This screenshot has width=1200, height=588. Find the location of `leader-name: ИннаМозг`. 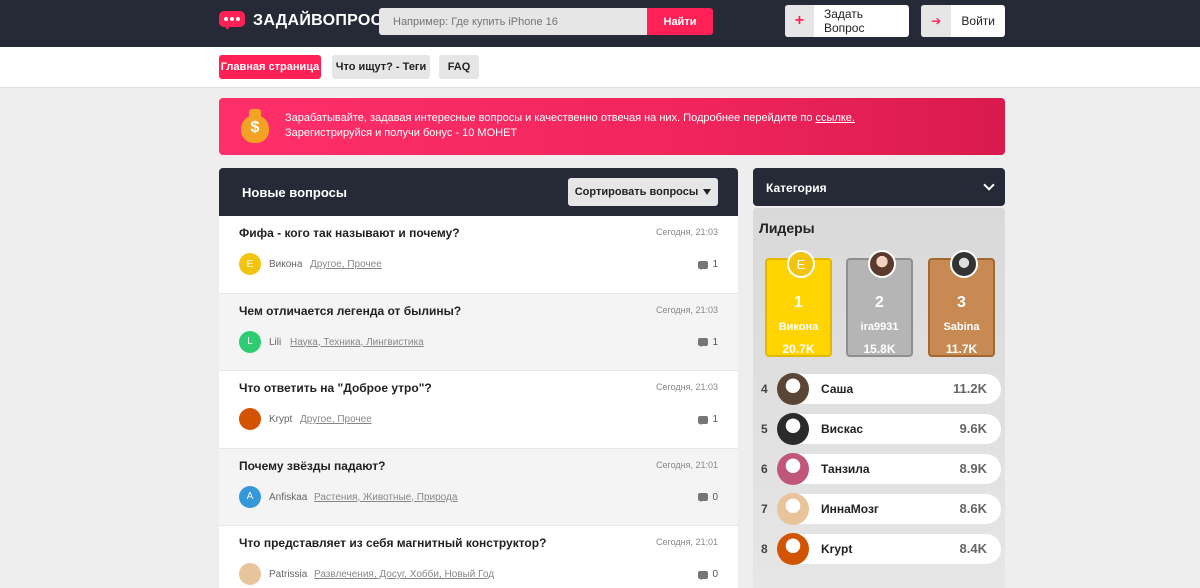

leader-name: ИннаМозг is located at coordinates (850, 509).